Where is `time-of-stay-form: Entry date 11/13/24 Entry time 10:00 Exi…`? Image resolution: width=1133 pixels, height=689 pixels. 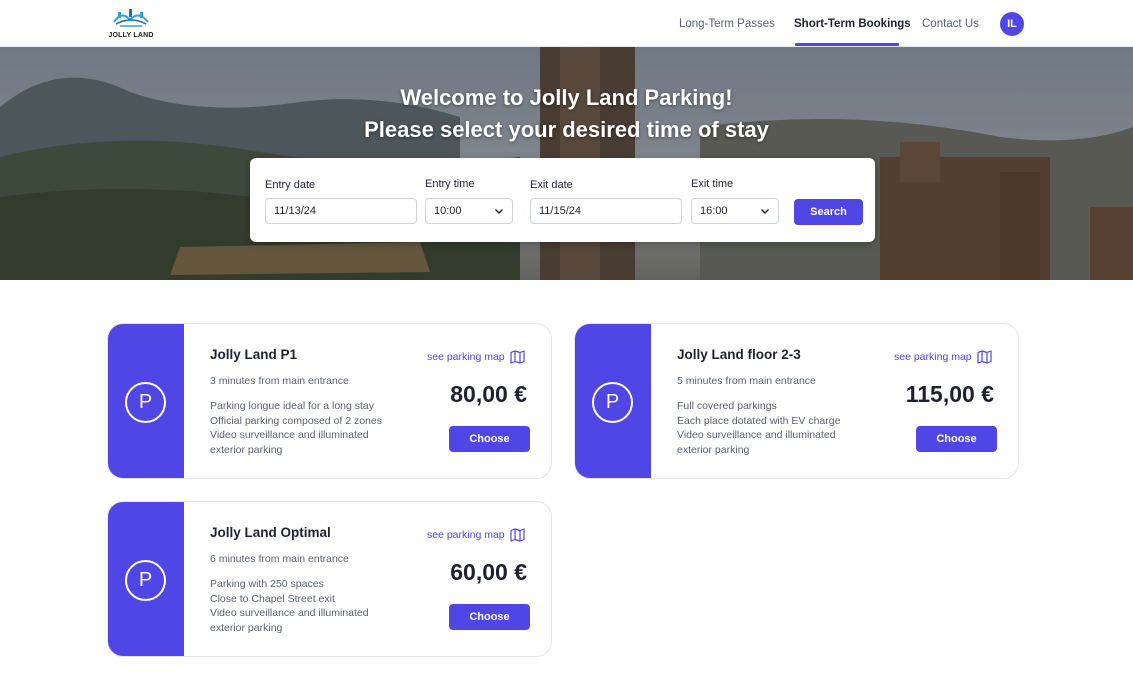
time-of-stay-form: Entry date 11/13/24 Entry time 10:00 Exi… is located at coordinates (562, 200).